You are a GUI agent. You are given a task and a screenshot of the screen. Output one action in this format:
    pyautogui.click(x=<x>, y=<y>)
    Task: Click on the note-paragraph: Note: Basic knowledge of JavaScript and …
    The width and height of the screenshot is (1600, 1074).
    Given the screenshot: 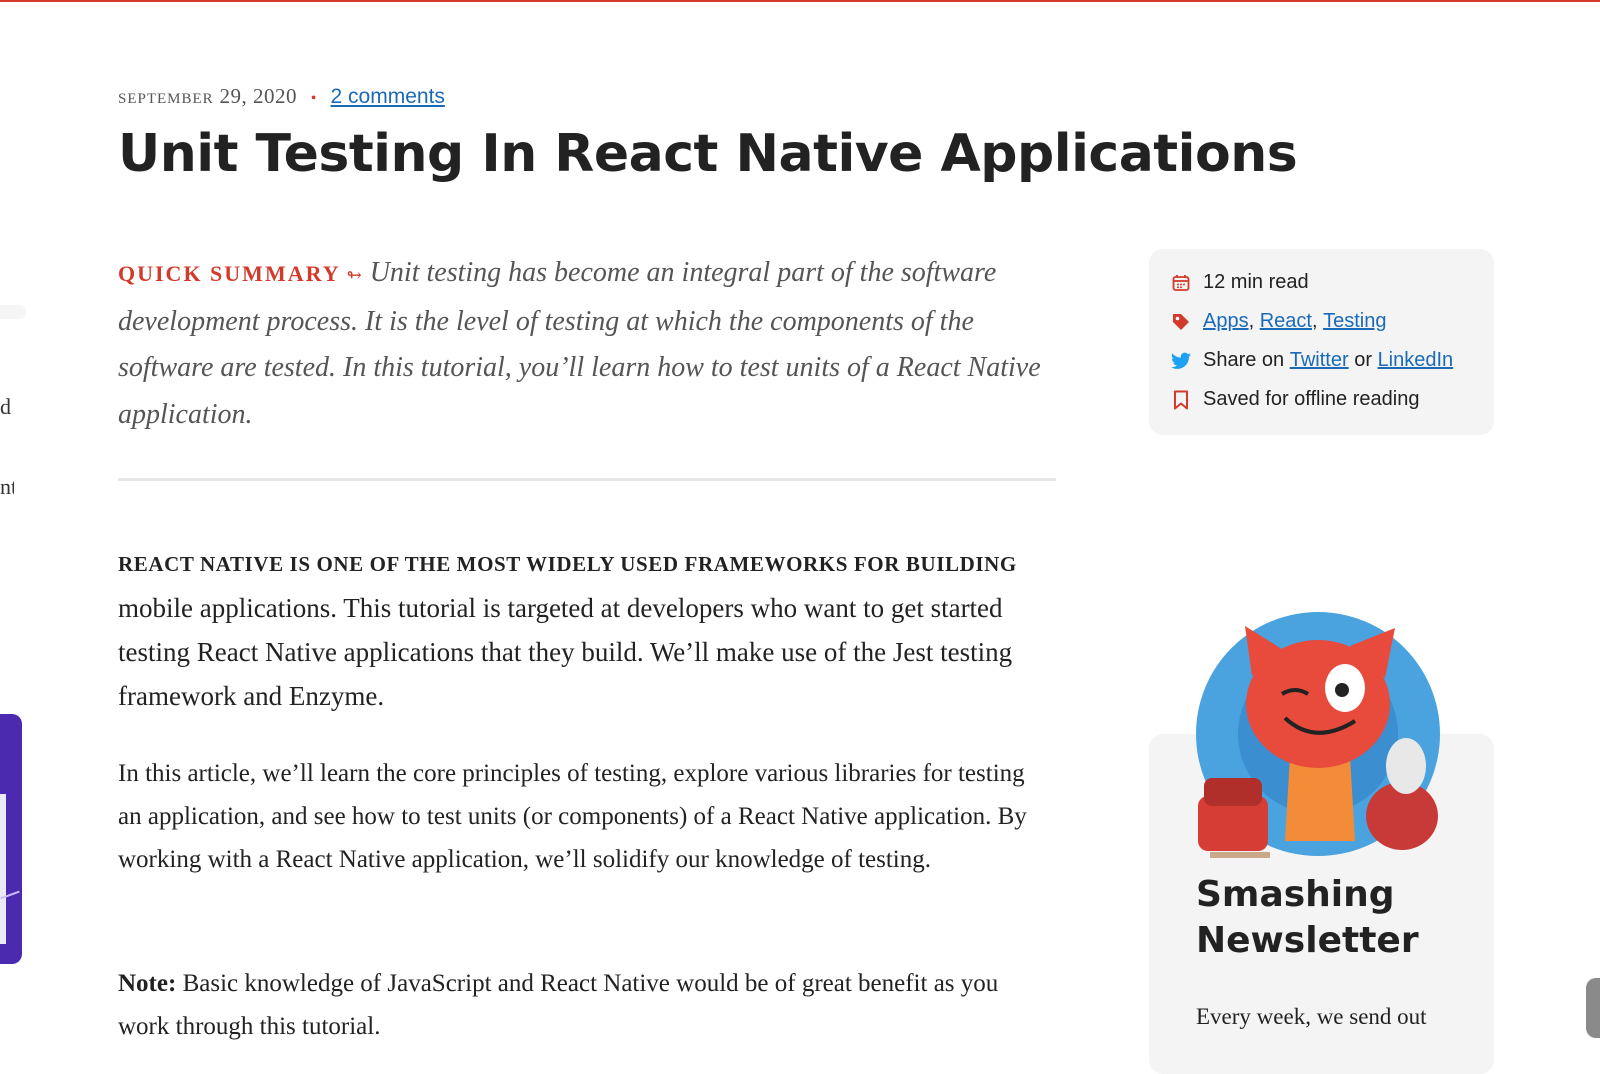 What is the action you would take?
    pyautogui.click(x=585, y=1005)
    